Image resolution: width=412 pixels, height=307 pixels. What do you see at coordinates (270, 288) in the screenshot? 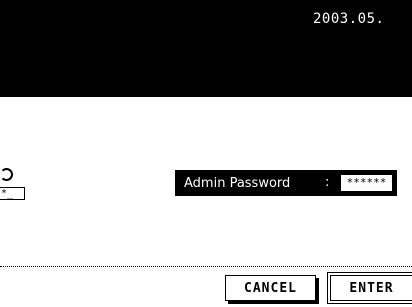
I see `cancel-button: CANCEL` at bounding box center [270, 288].